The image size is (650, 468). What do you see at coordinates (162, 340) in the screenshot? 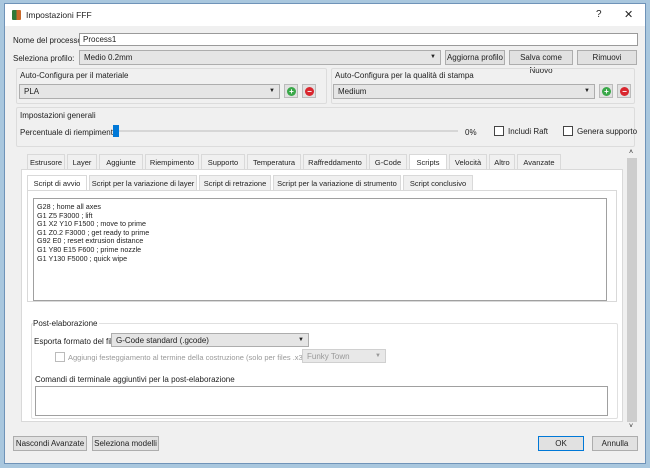
I see `export-format-value: G-Code standard (.gcode)` at bounding box center [162, 340].